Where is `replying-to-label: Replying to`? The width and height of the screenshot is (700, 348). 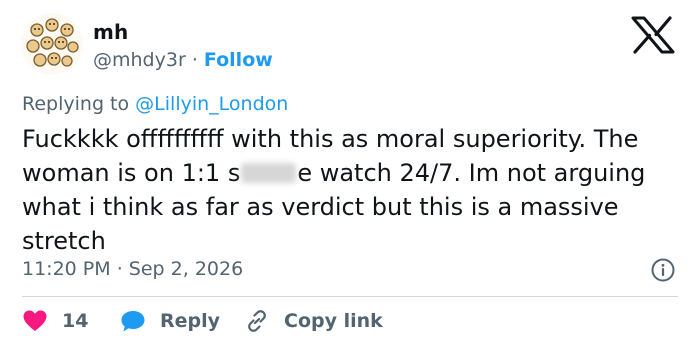 replying-to-label: Replying to is located at coordinates (76, 104).